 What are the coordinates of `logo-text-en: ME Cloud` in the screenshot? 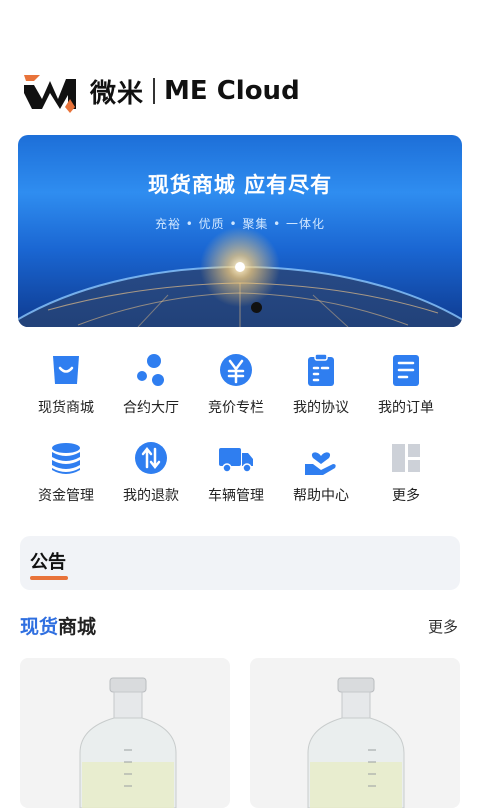 It's located at (232, 91).